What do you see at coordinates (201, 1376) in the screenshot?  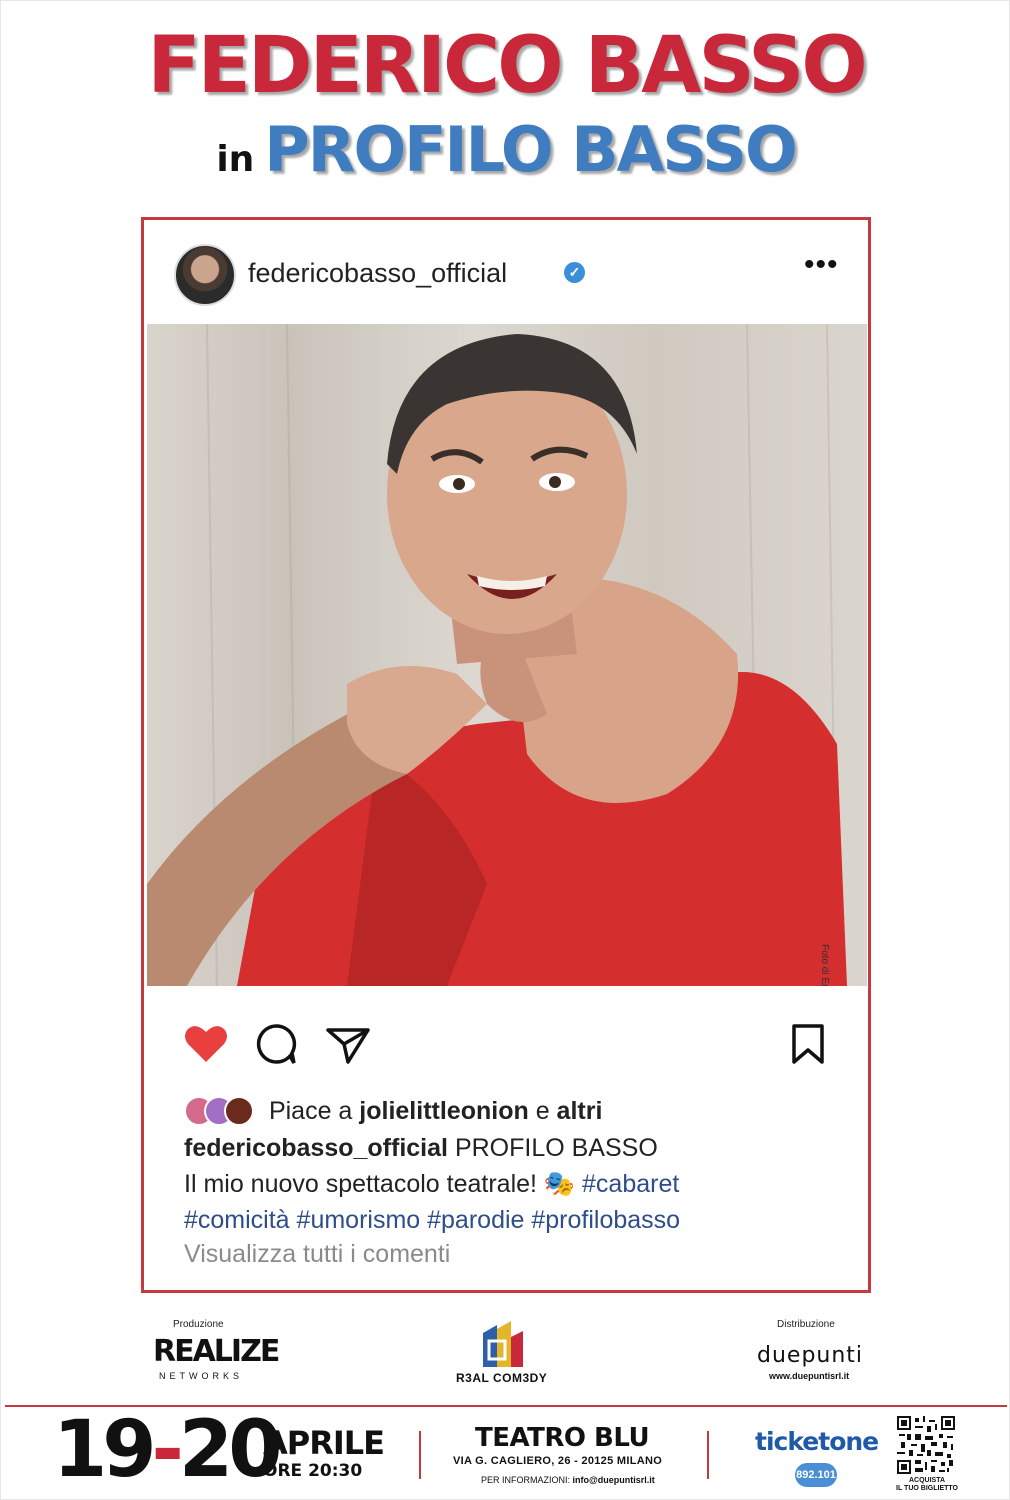 I see `realize-logo-sub: NETWORKS` at bounding box center [201, 1376].